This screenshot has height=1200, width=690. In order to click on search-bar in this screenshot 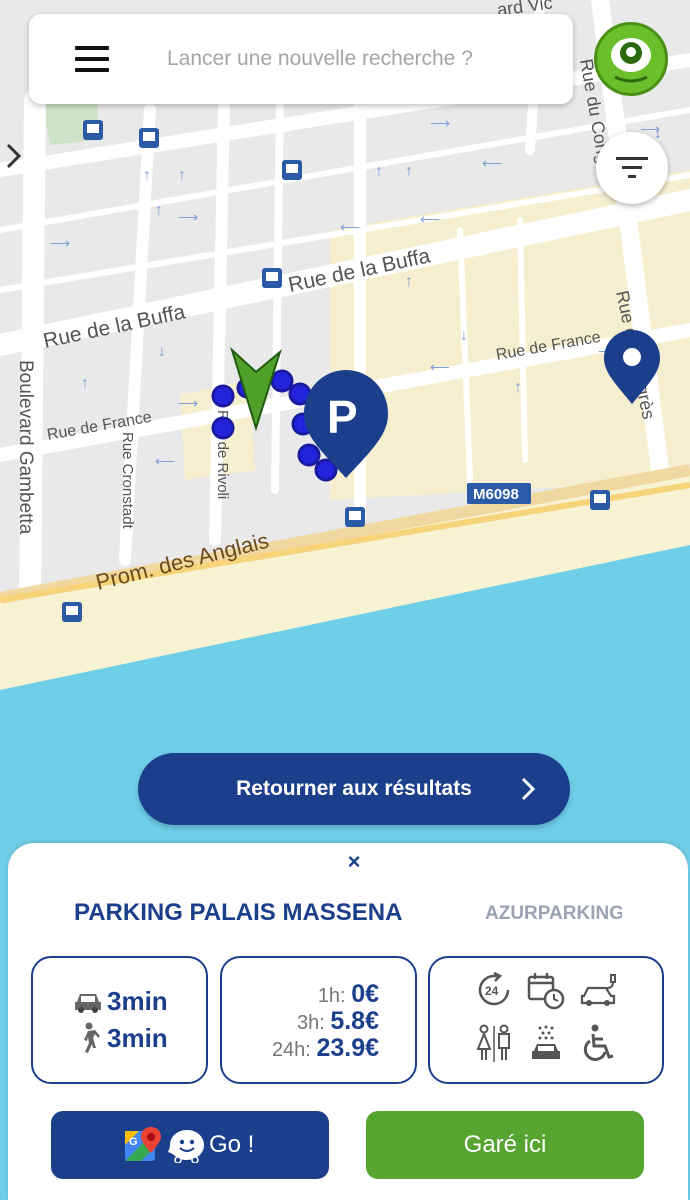, I will do `click(301, 59)`.